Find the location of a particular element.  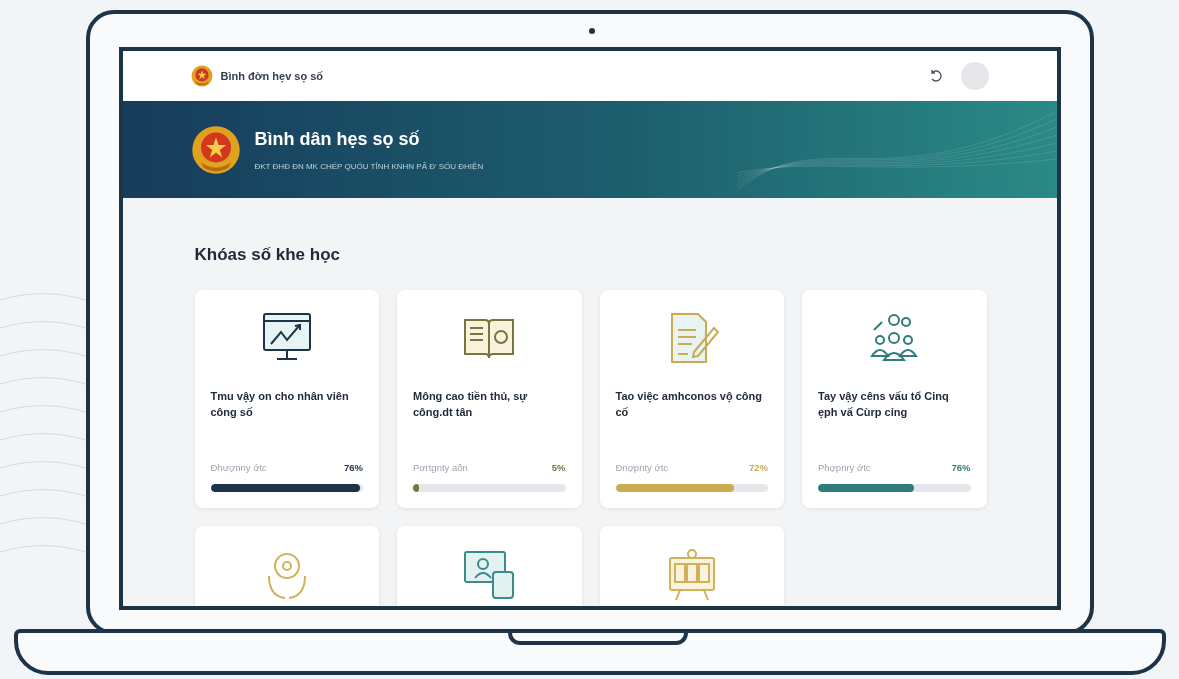

course-card: Mông cao tiền thủ, sự công.dt tân Pơrtgnty aốn 5% is located at coordinates (489, 398).